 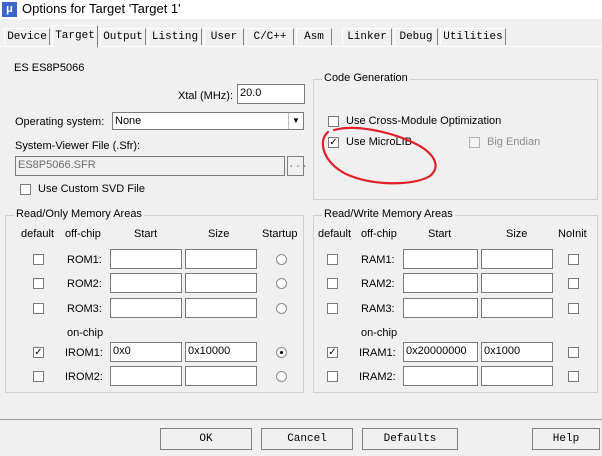 I want to click on cancel-button: Cancel, so click(x=307, y=439).